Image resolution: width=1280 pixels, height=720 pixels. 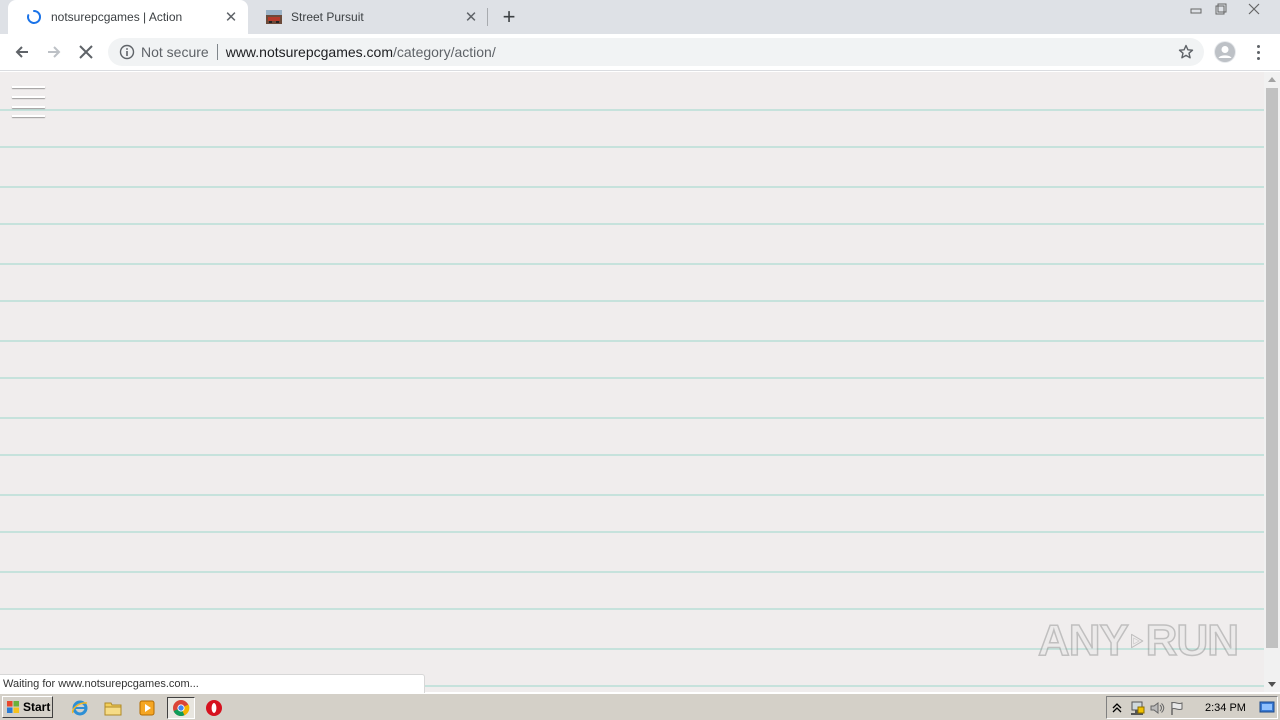 I want to click on scrollbar-thumb, so click(x=1272, y=368).